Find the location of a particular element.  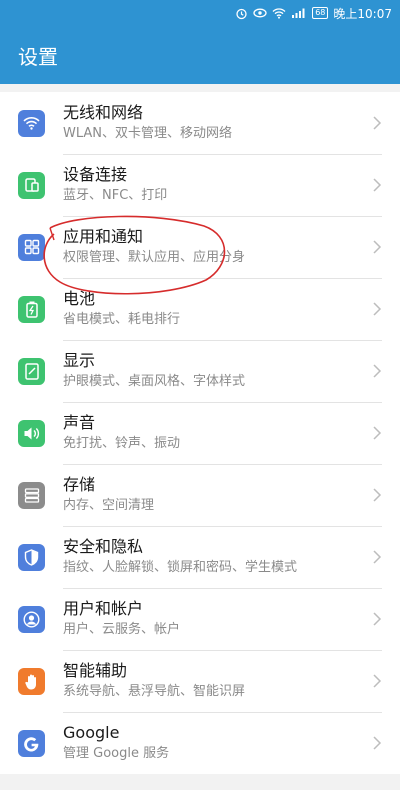

settings-item-wireless-network: 无线和网络 WLAN、双卡管理、移动网络 is located at coordinates (200, 123).